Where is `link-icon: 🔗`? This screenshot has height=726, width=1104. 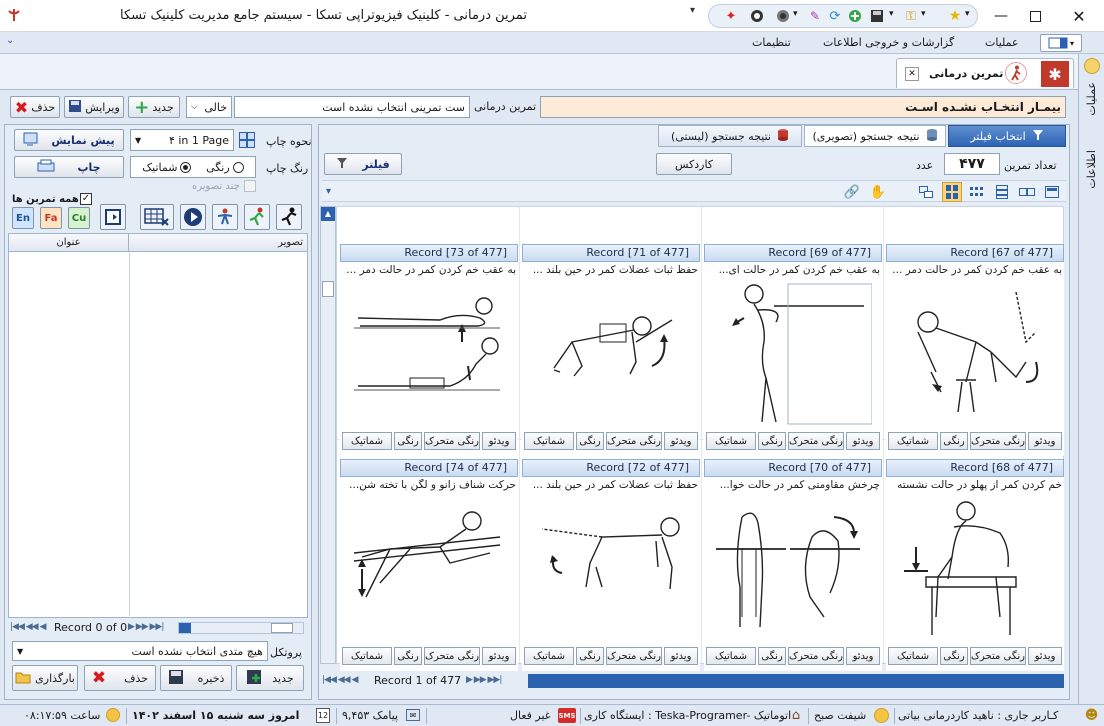 link-icon: 🔗 is located at coordinates (852, 192).